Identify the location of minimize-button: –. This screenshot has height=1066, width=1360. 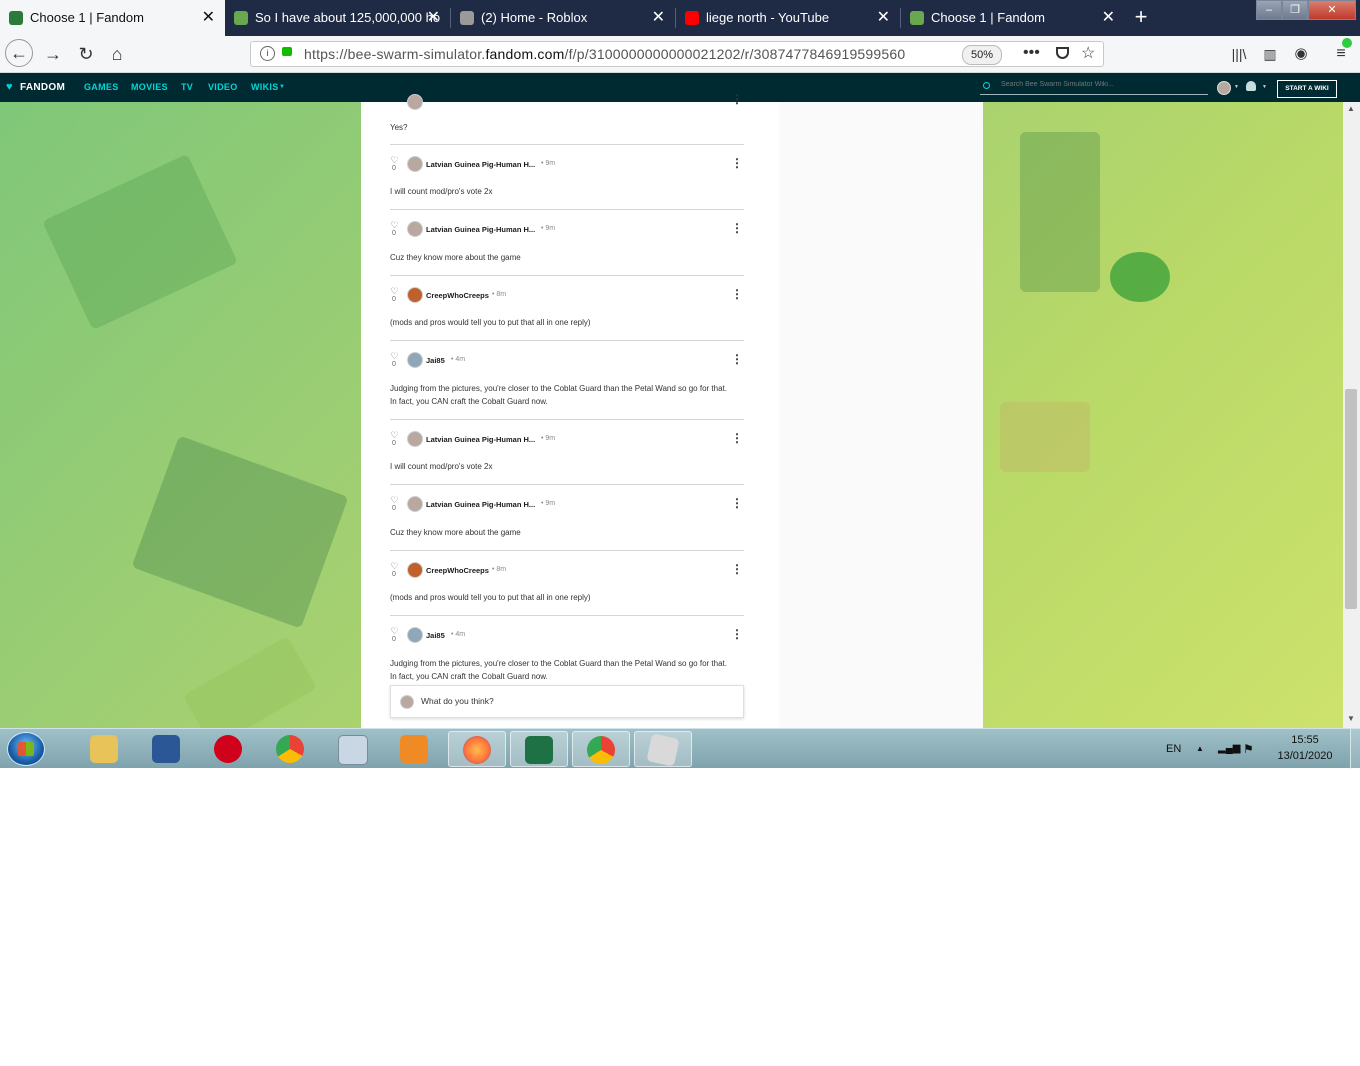
(1269, 10).